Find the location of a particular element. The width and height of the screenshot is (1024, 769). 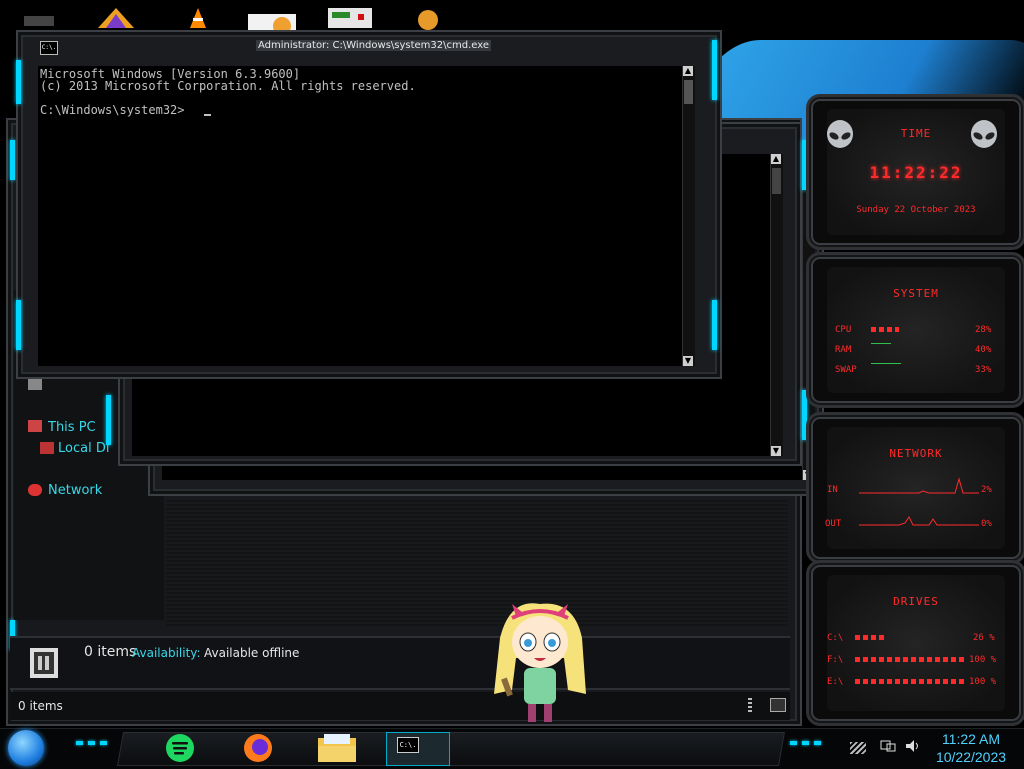

volume-icon is located at coordinates (913, 746).